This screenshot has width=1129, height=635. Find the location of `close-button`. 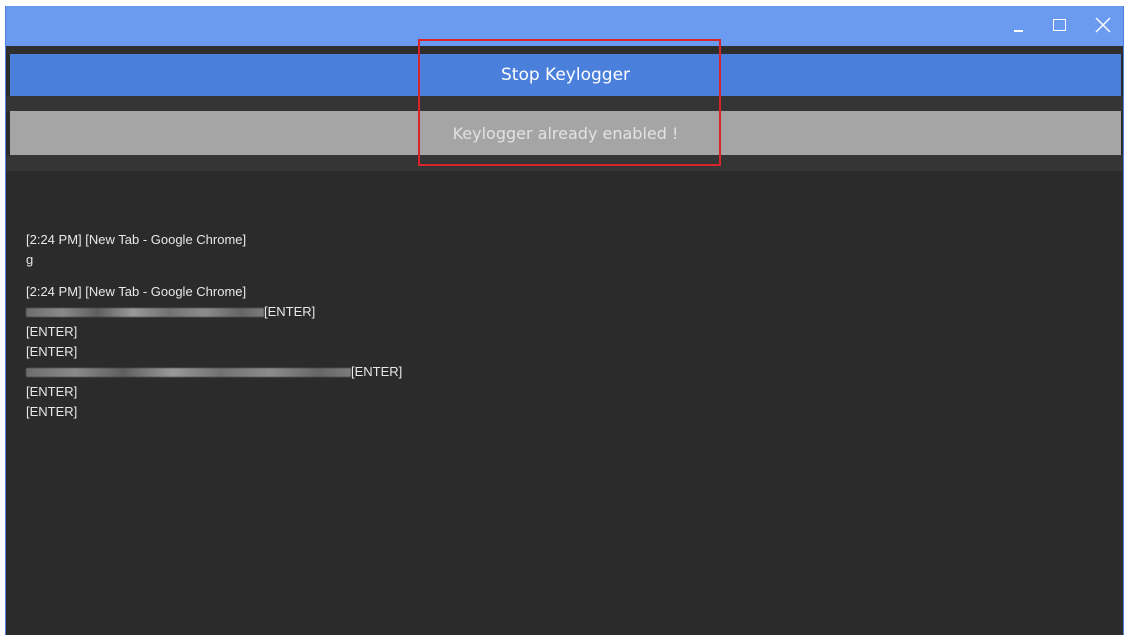

close-button is located at coordinates (1102, 26).